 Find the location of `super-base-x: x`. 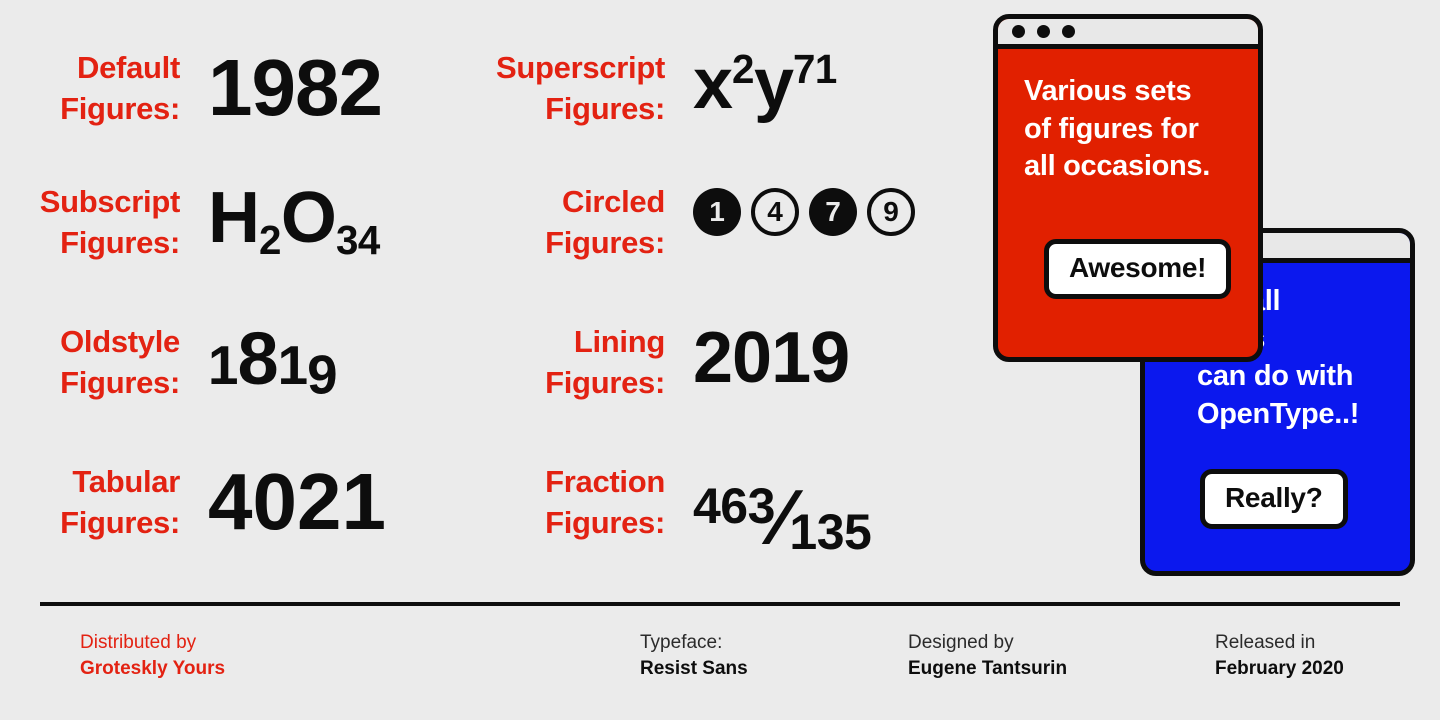

super-base-x: x is located at coordinates (713, 84).